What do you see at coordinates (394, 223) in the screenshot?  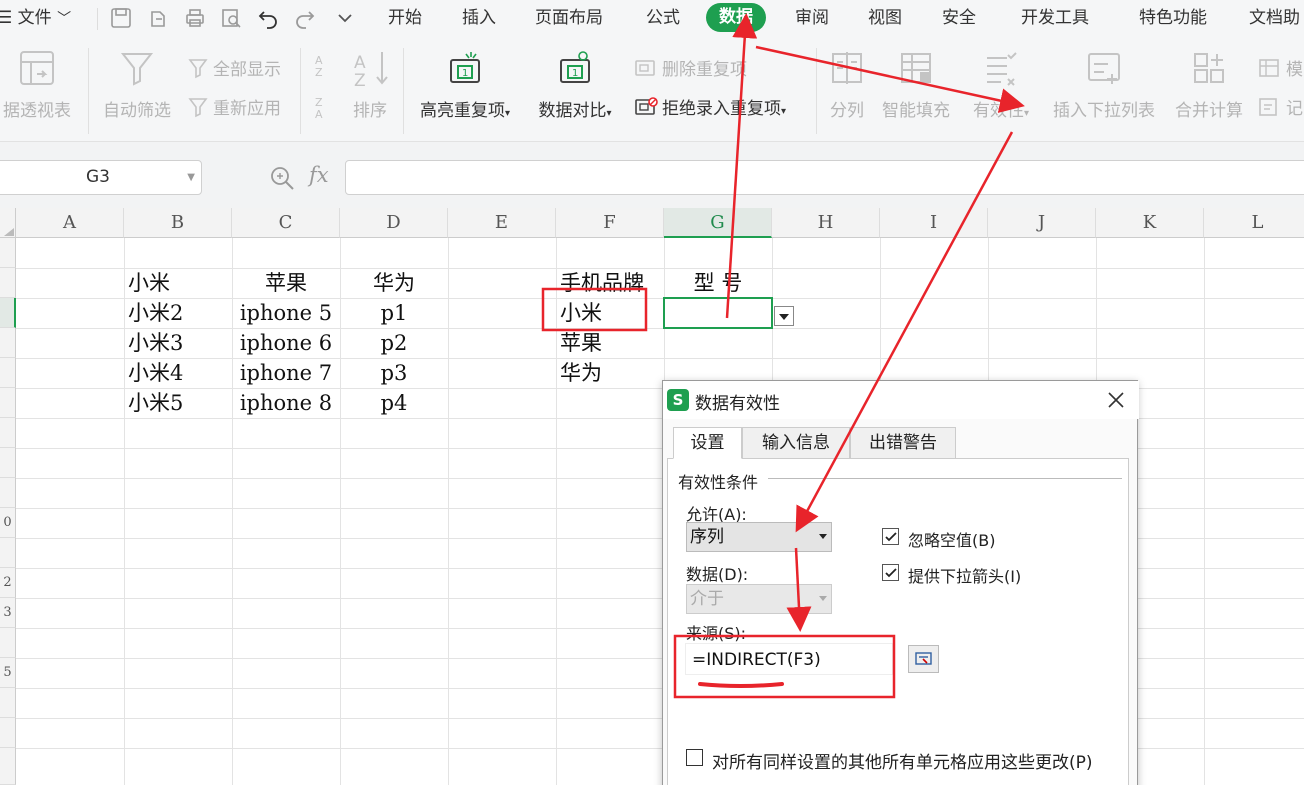 I see `column-header-d: D` at bounding box center [394, 223].